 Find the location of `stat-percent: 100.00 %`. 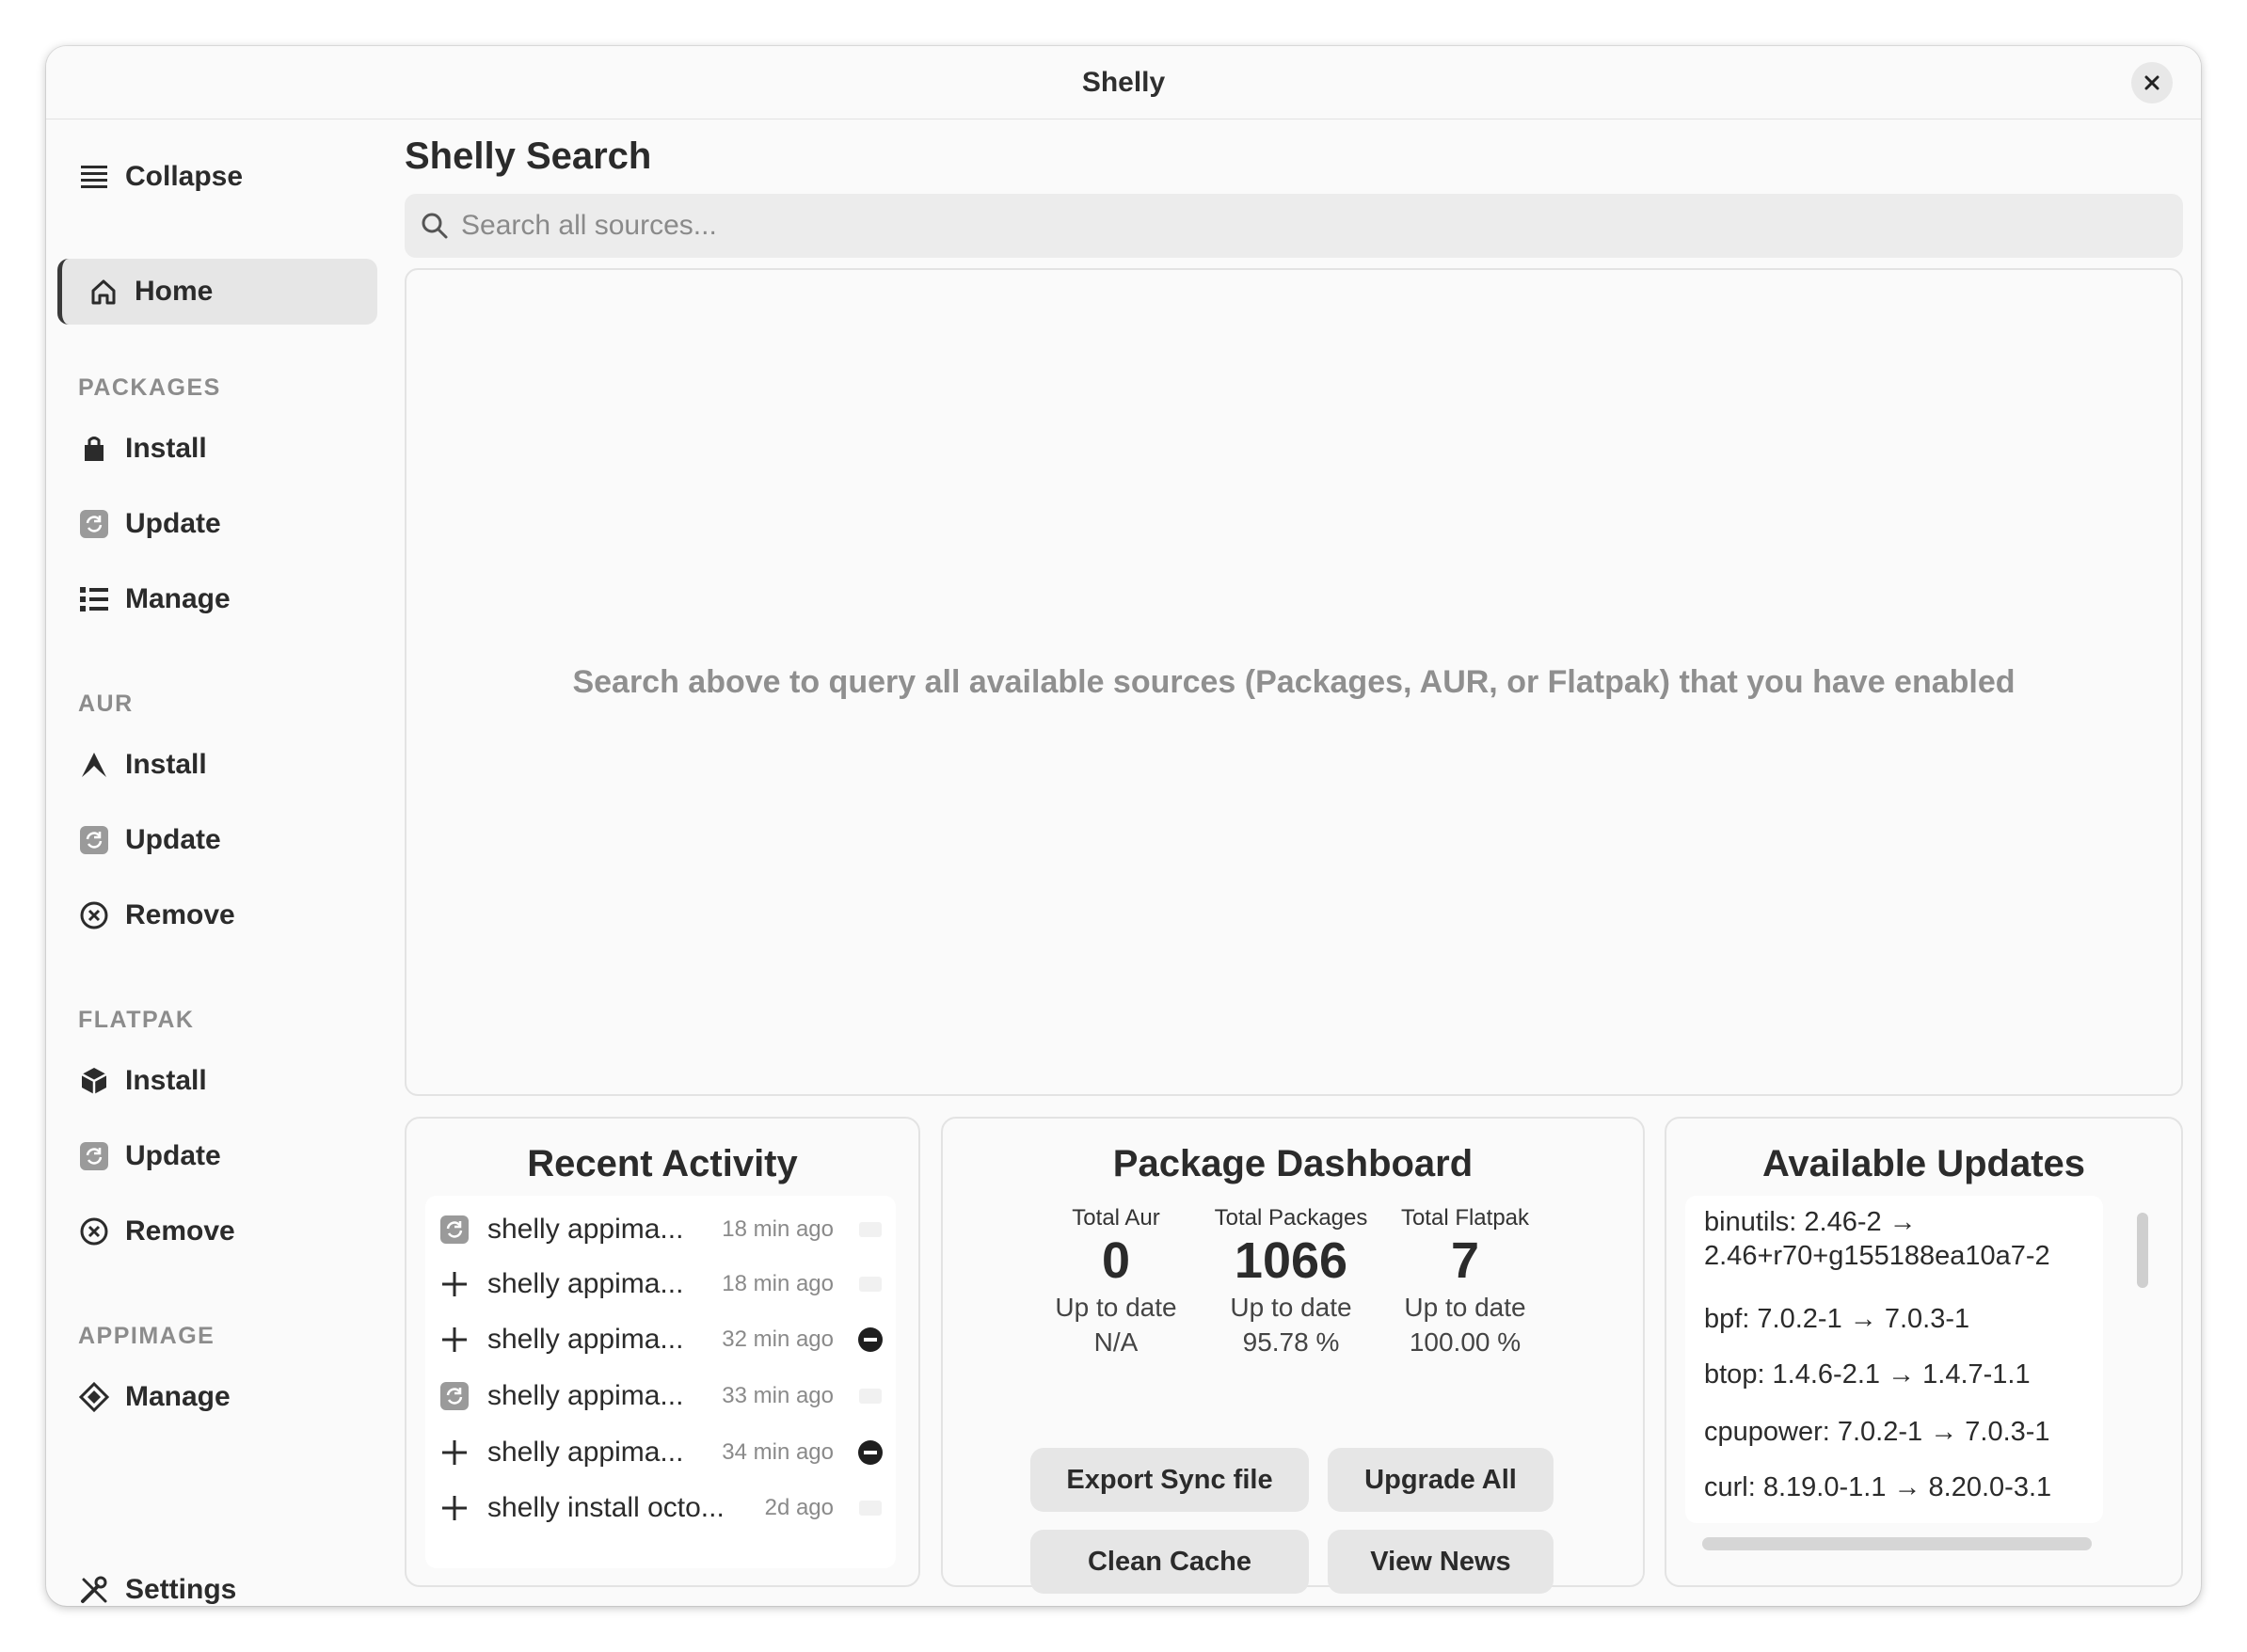

stat-percent: 100.00 % is located at coordinates (1466, 1342).